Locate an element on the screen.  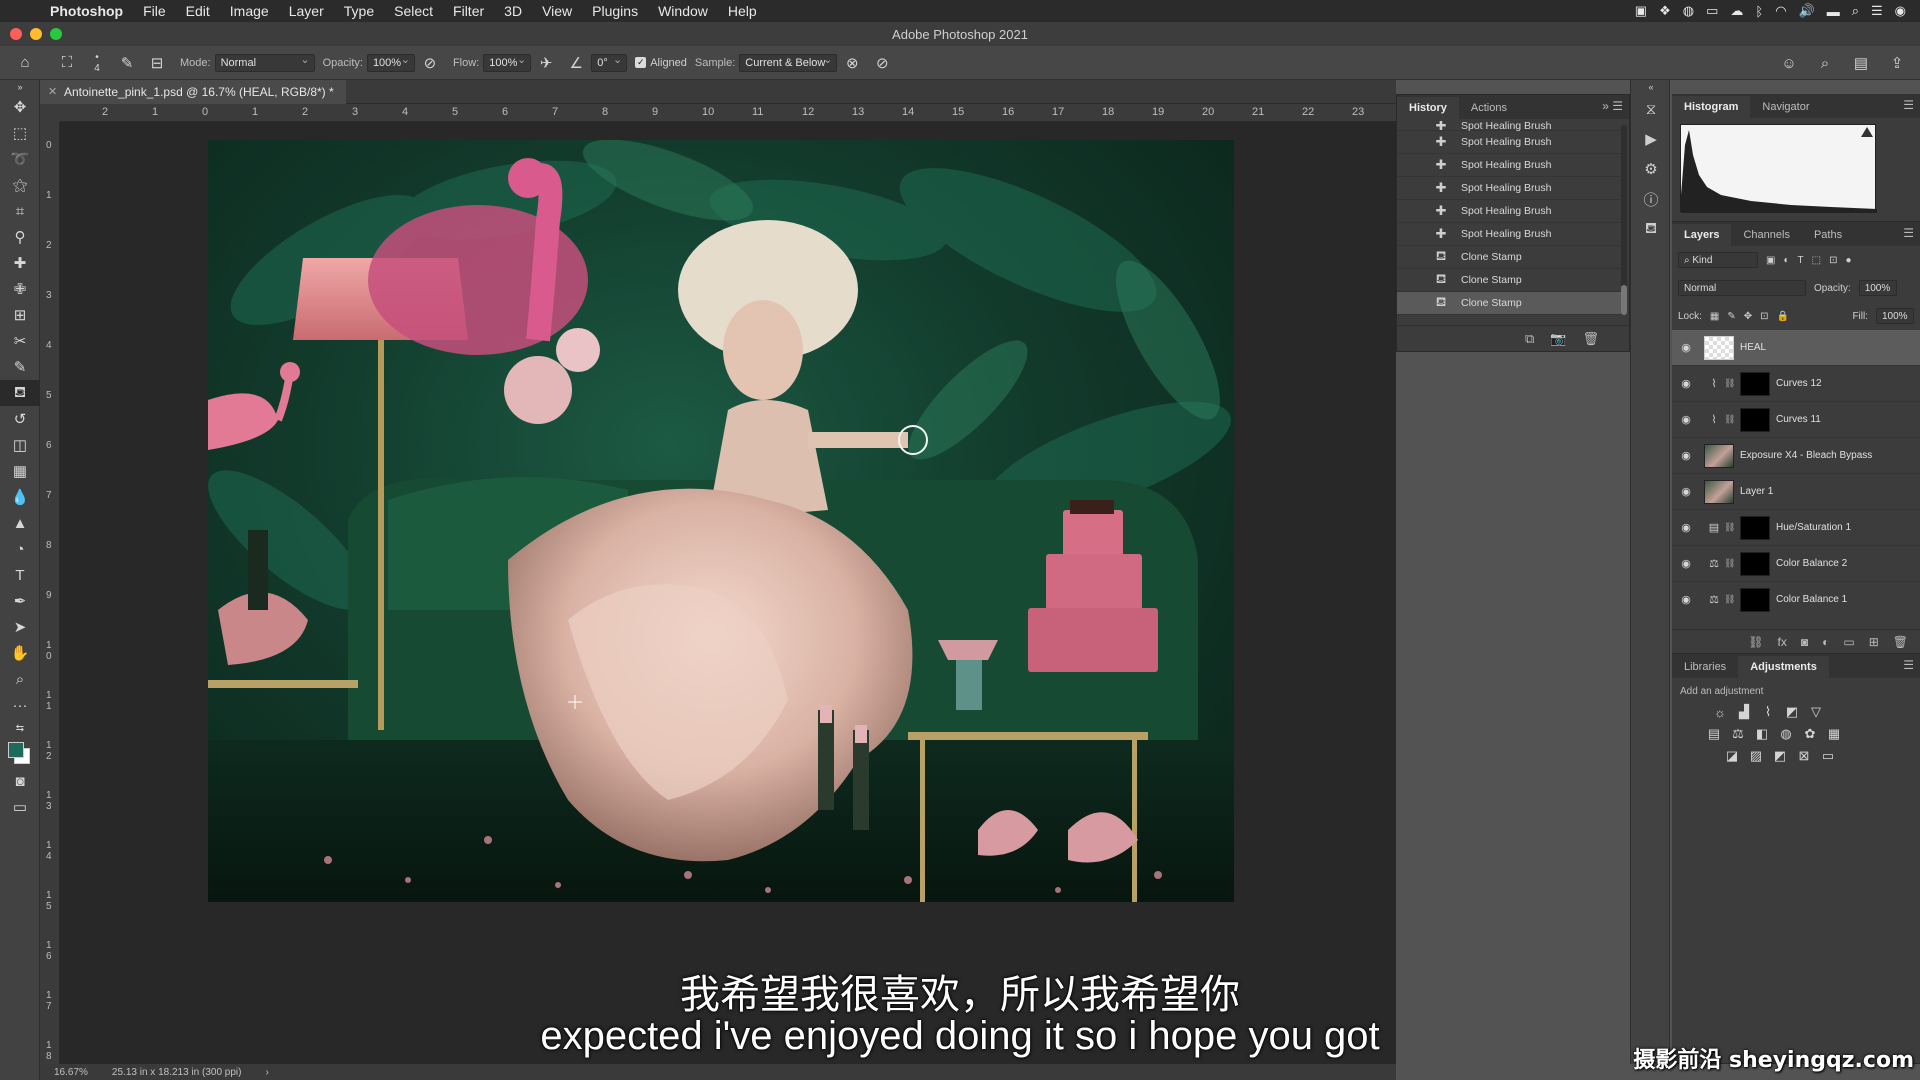
spot-healing-tool-icon: ✚ is located at coordinates (20, 263).